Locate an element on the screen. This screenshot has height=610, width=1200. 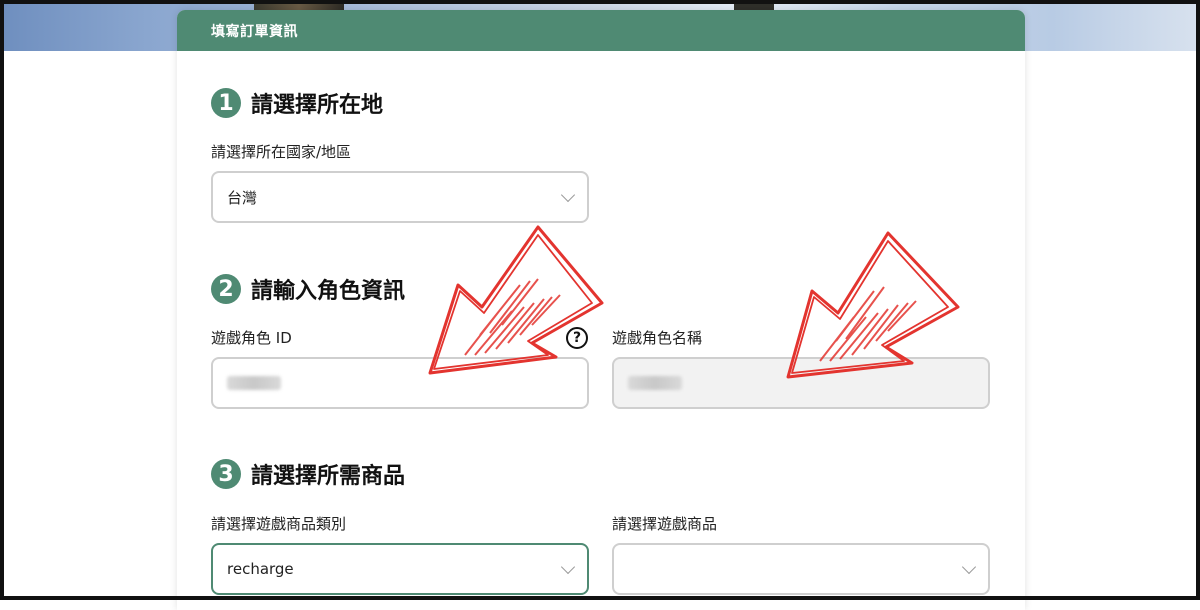
character-id-label: 遊戲角色 ID is located at coordinates (251, 338).